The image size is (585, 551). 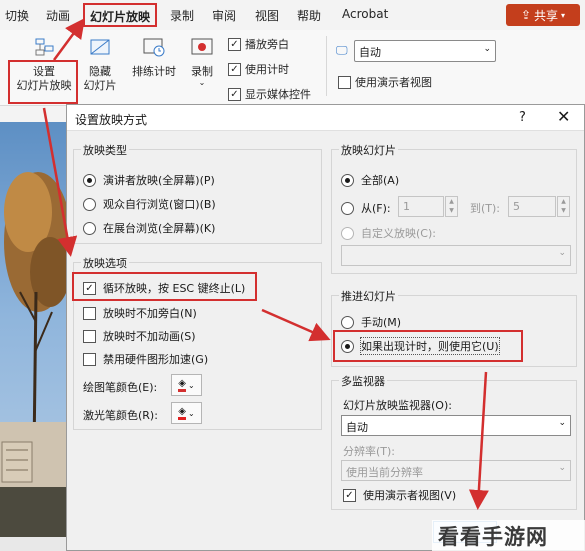 I want to click on no-animation-label: 放映时不加动画(S), so click(x=149, y=336).